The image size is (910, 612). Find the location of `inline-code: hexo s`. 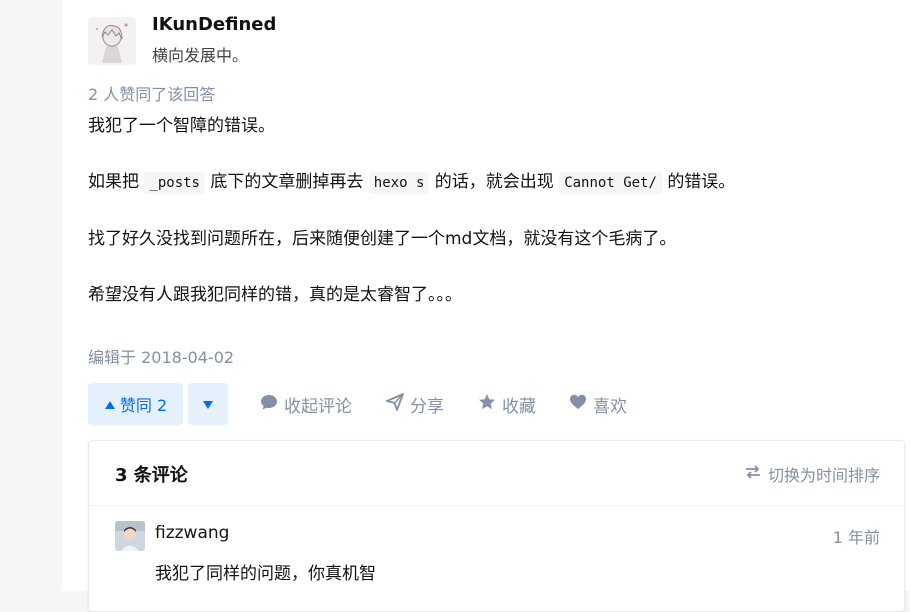

inline-code: hexo s is located at coordinates (399, 183).